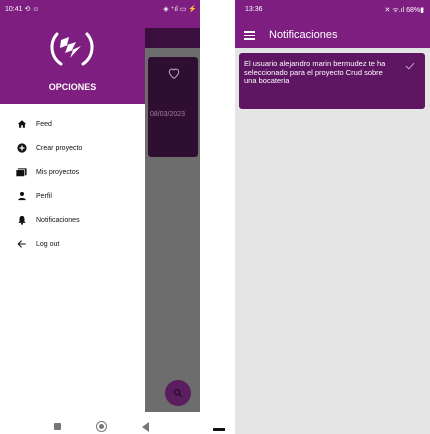 The width and height of the screenshot is (430, 434). What do you see at coordinates (332, 24) in the screenshot?
I see `top-app-bar: 13:36 ✕ ᯤ.ıl 68%▮ Notificaciones` at bounding box center [332, 24].